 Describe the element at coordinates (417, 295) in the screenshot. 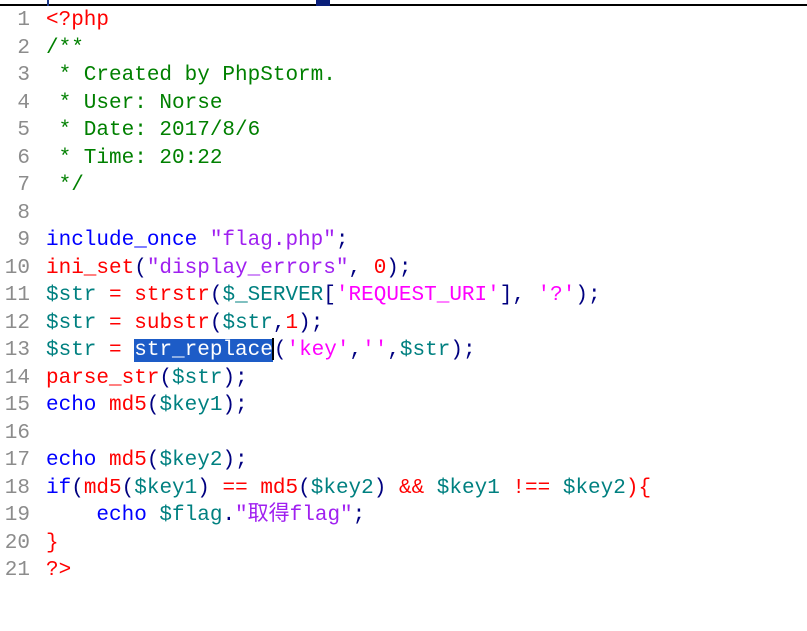

I see `code-token: 'REQUEST_URI'` at that location.